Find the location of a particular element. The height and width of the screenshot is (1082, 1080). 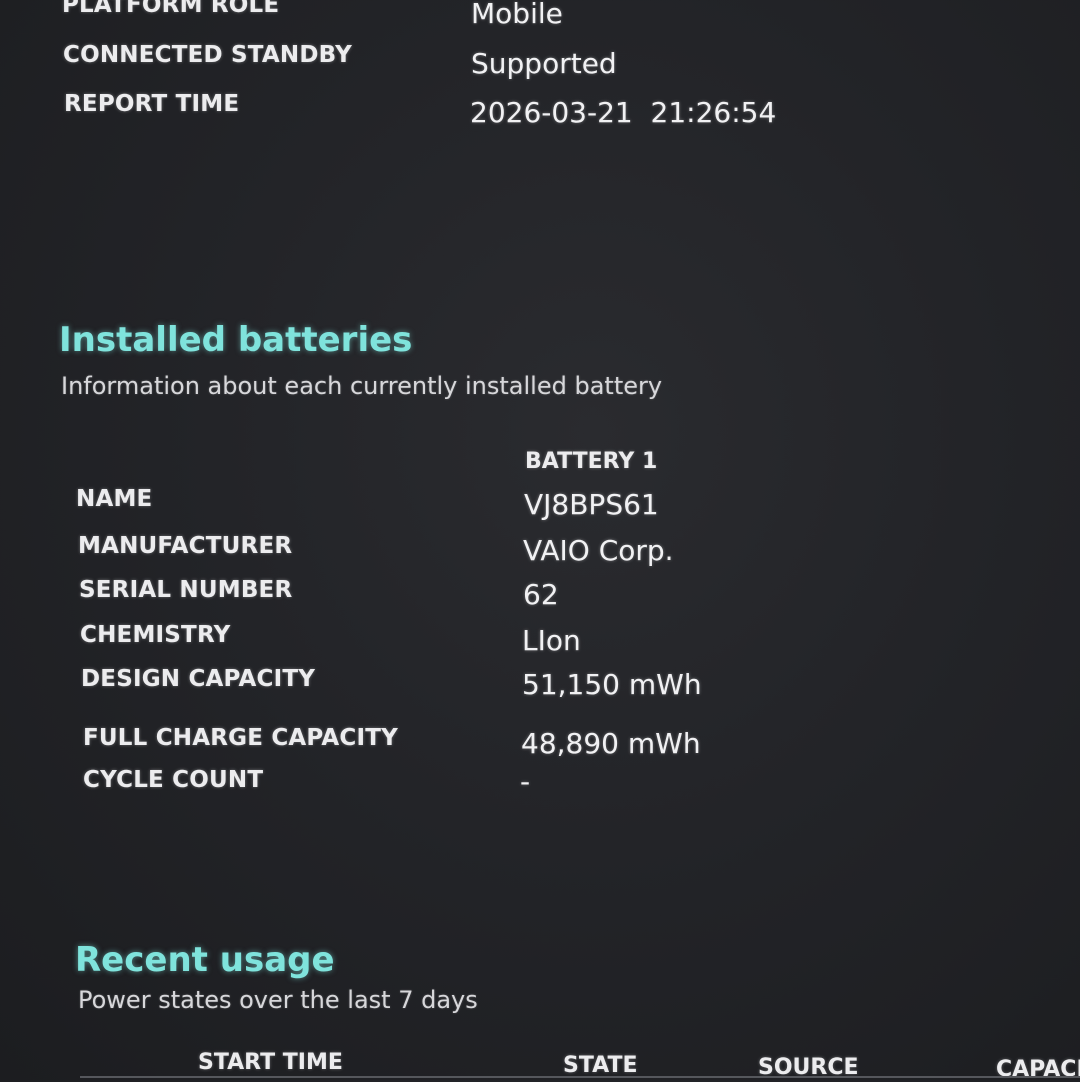

battery-serial-number-label: SERIAL NUMBER is located at coordinates (186, 590).